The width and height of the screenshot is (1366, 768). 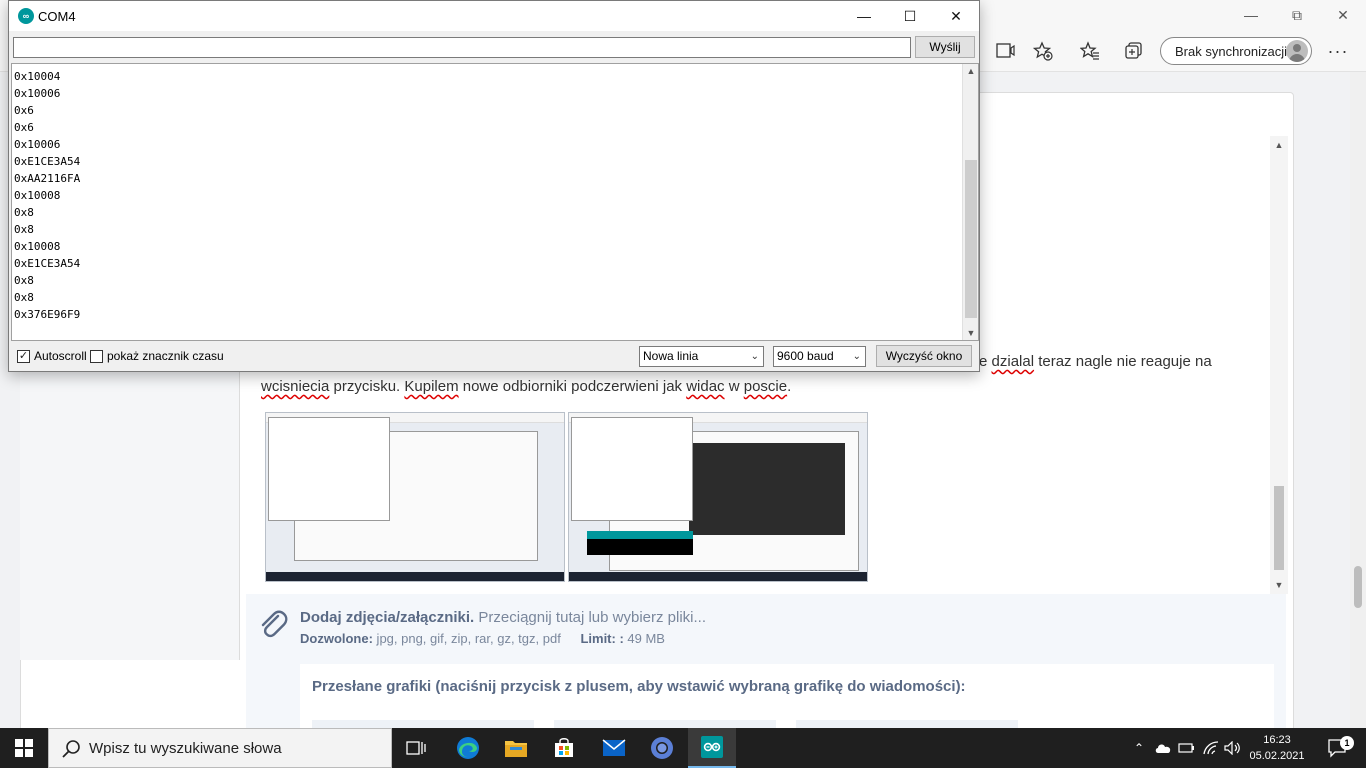 What do you see at coordinates (47, 314) in the screenshot?
I see `serial-output-line: 0x376E96F9` at bounding box center [47, 314].